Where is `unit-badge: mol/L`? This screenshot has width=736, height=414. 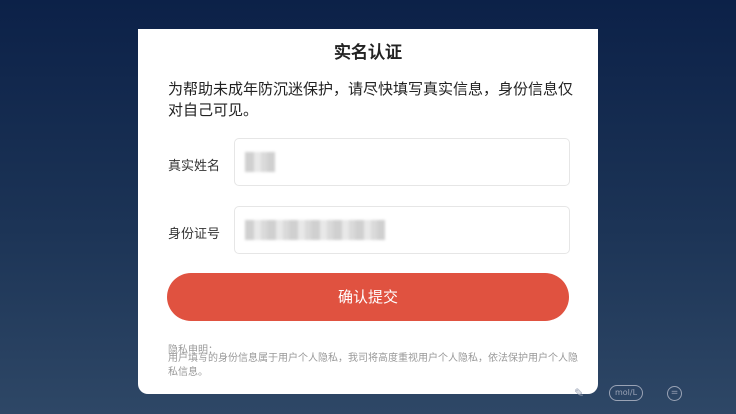 unit-badge: mol/L is located at coordinates (626, 393).